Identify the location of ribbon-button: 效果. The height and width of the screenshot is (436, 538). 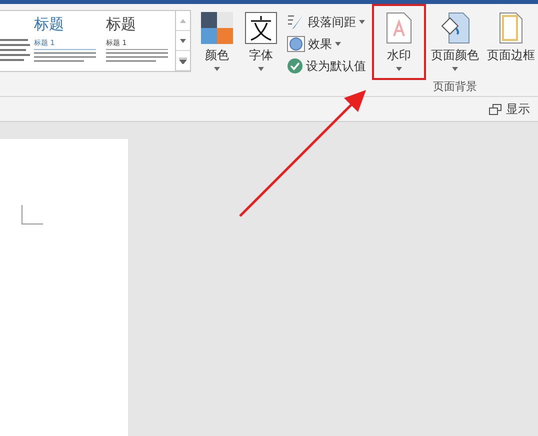
(326, 44).